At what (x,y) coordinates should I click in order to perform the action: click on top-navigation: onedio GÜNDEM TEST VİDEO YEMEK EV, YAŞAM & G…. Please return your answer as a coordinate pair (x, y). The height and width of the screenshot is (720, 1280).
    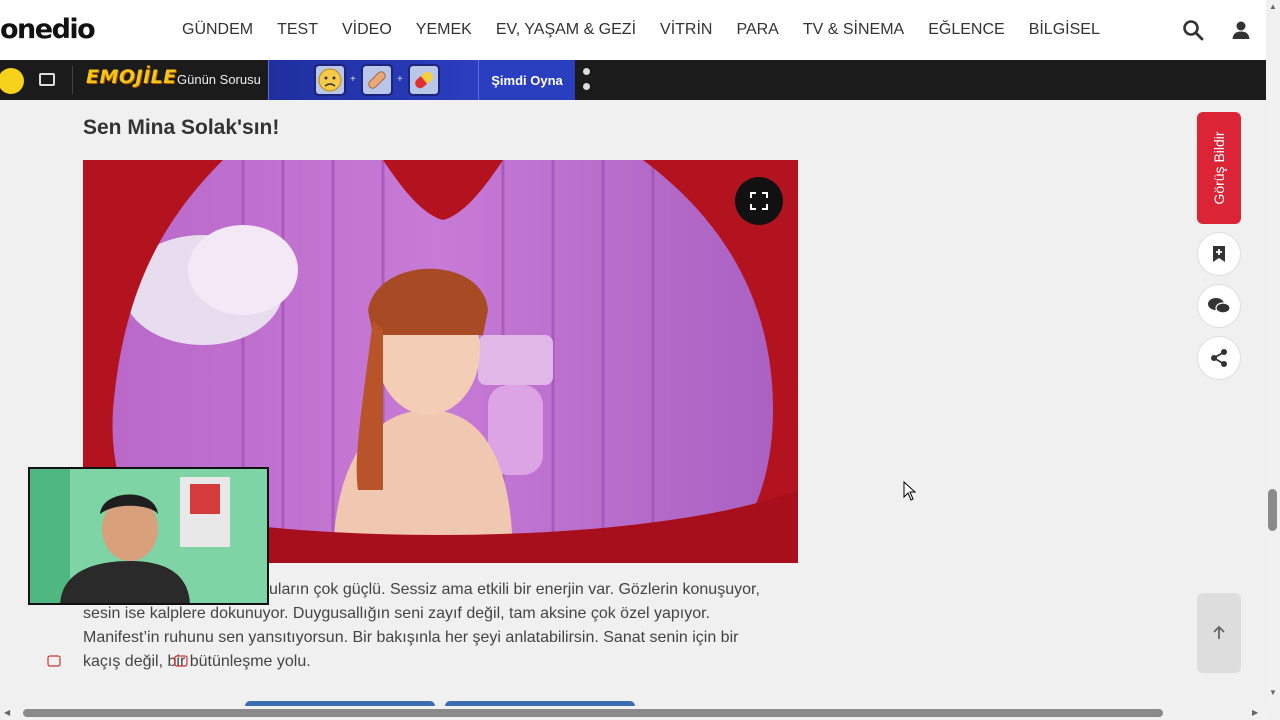
    Looking at the image, I should click on (633, 30).